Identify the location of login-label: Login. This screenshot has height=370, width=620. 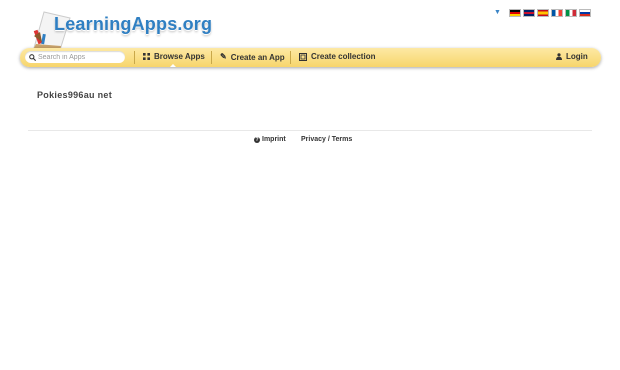
(577, 56).